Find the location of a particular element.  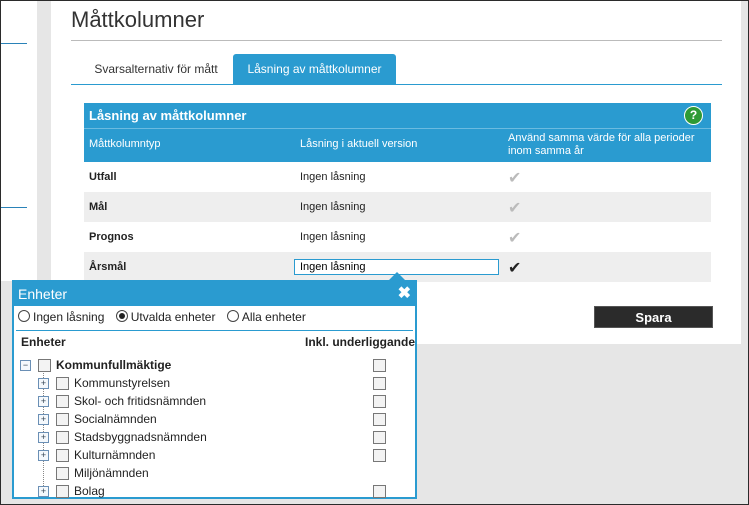

radio-label: Alla enheter is located at coordinates (273, 317).